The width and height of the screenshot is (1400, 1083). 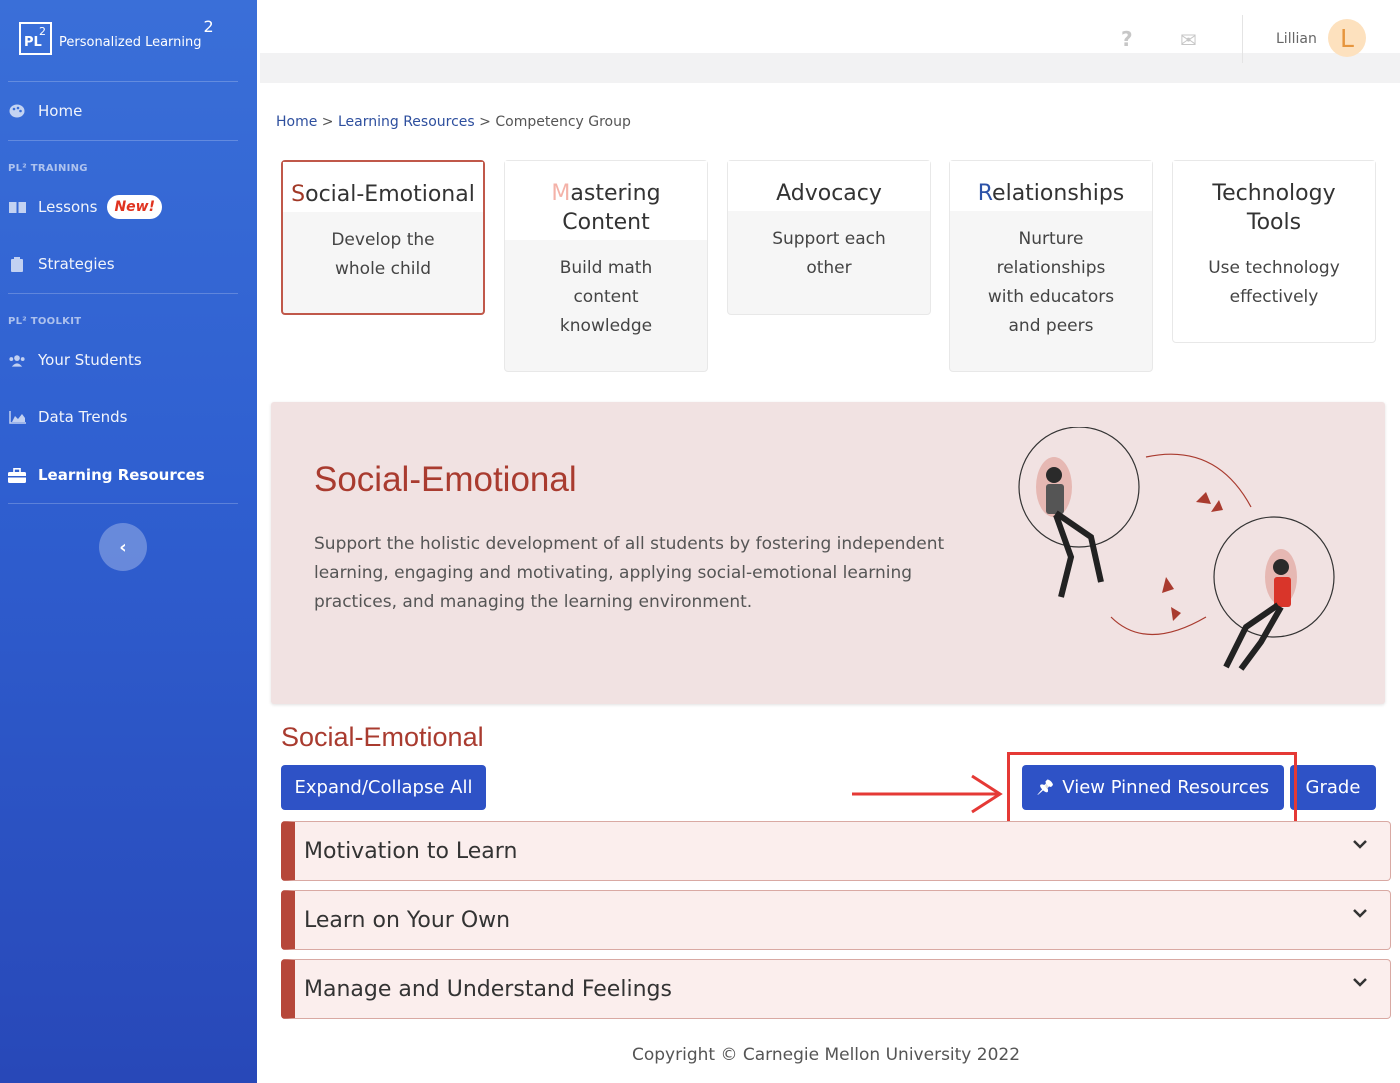 I want to click on accordion-item: Manage and Understand Feelings, so click(x=836, y=989).